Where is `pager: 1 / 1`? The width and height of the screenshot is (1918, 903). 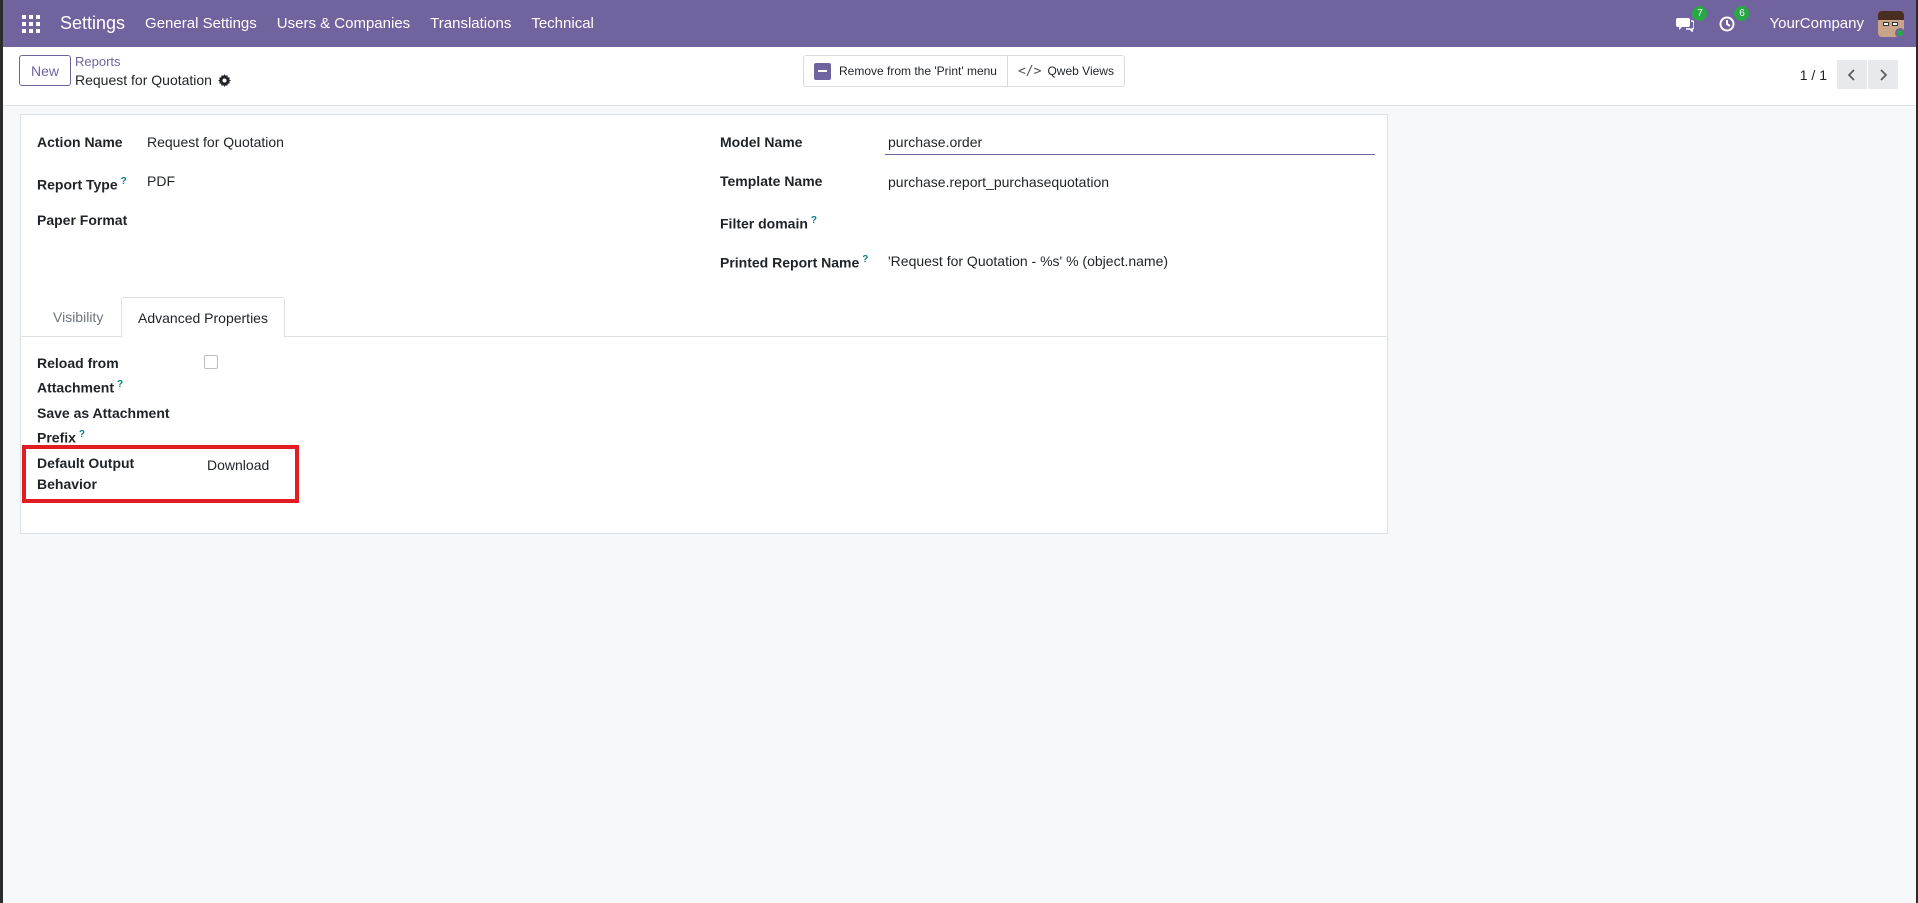
pager: 1 / 1 is located at coordinates (1849, 74).